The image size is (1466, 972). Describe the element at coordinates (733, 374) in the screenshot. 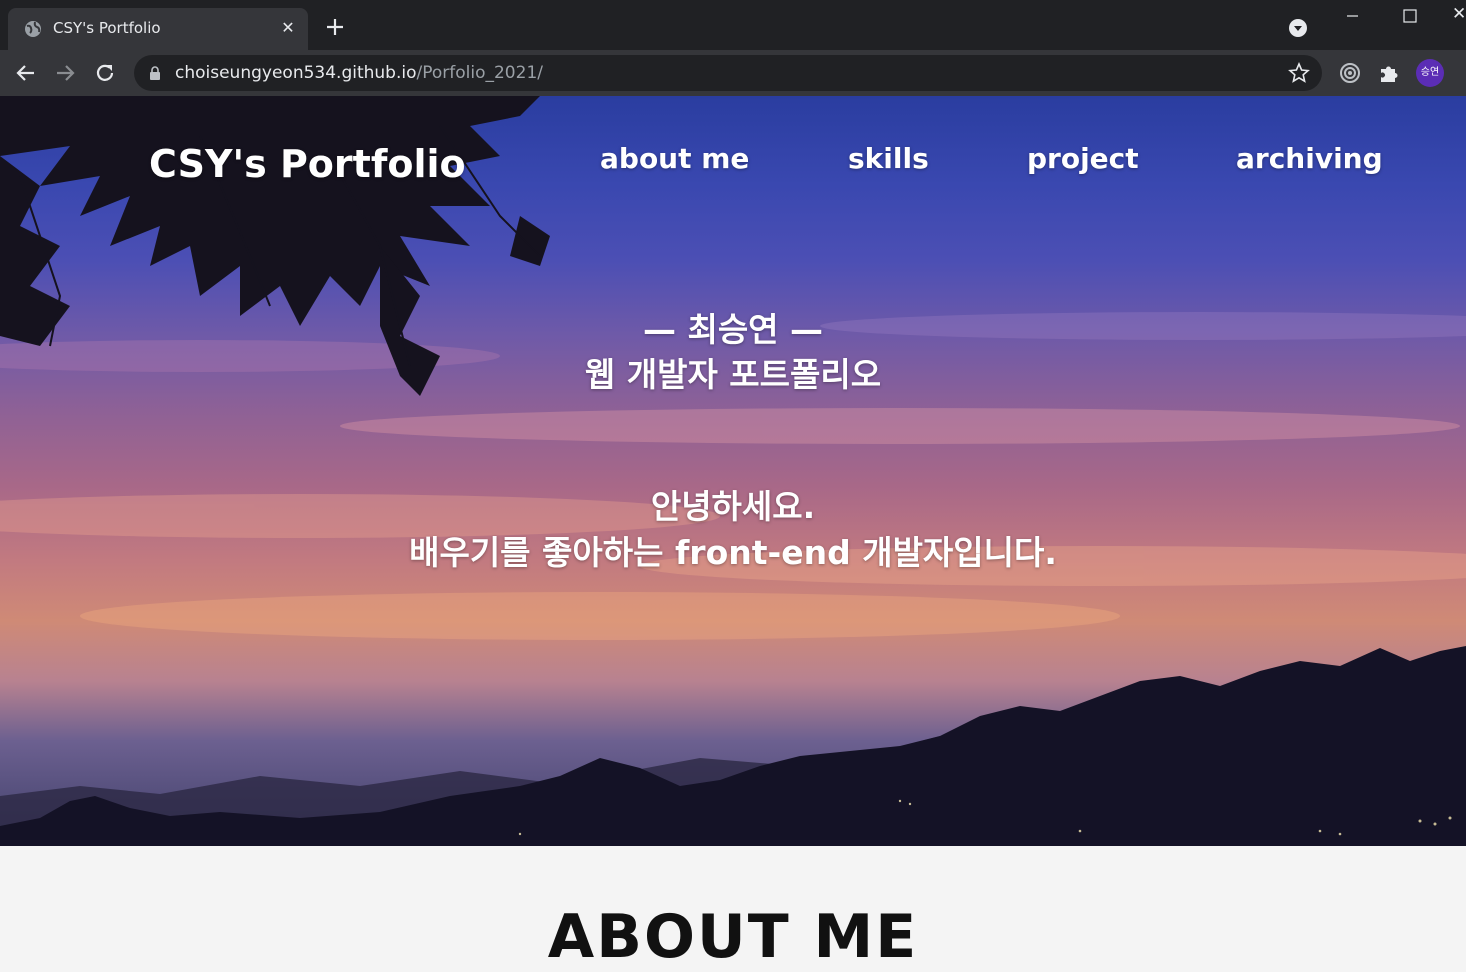

I see `hero-subtitle: 웹 개발자 포트폴리오` at that location.